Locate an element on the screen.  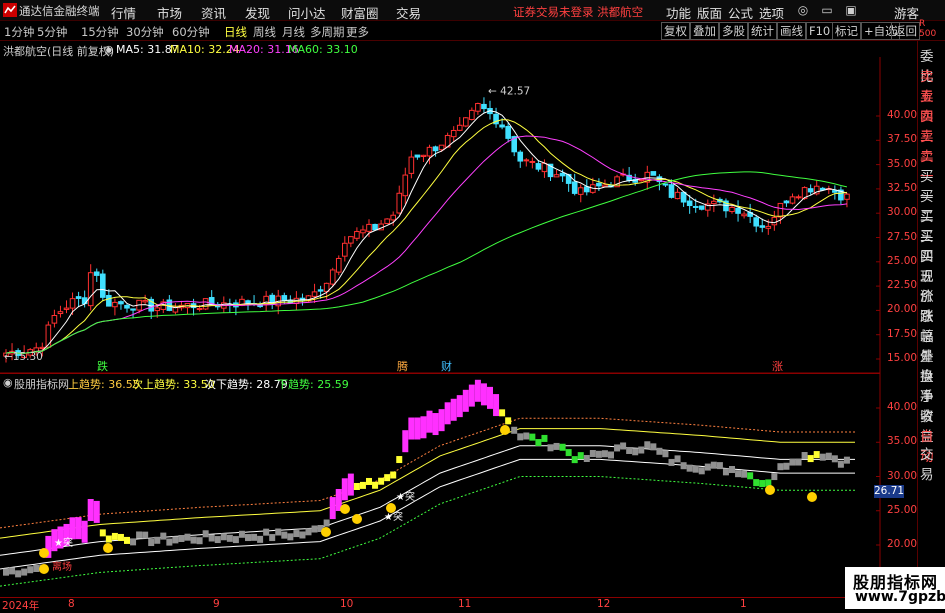
period-1min: 1分钟 is located at coordinates (19, 32).